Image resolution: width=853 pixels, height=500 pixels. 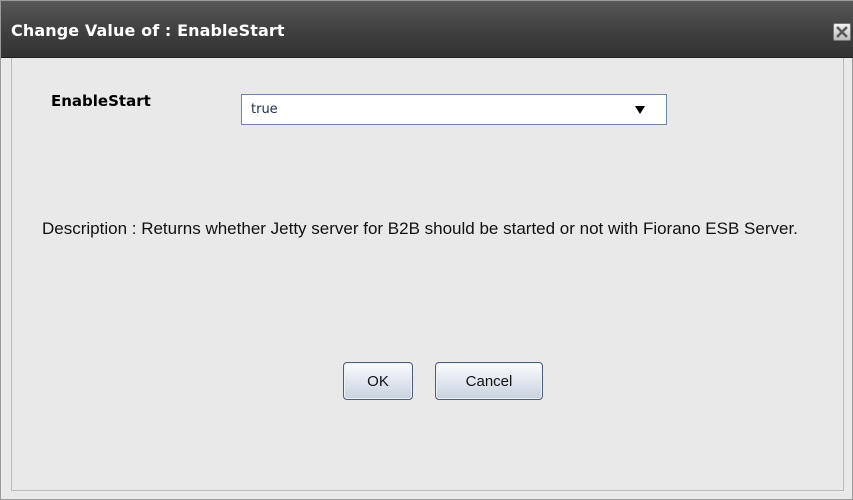 What do you see at coordinates (427, 29) in the screenshot?
I see `dialog-titlebar: Change Value of : EnableStart` at bounding box center [427, 29].